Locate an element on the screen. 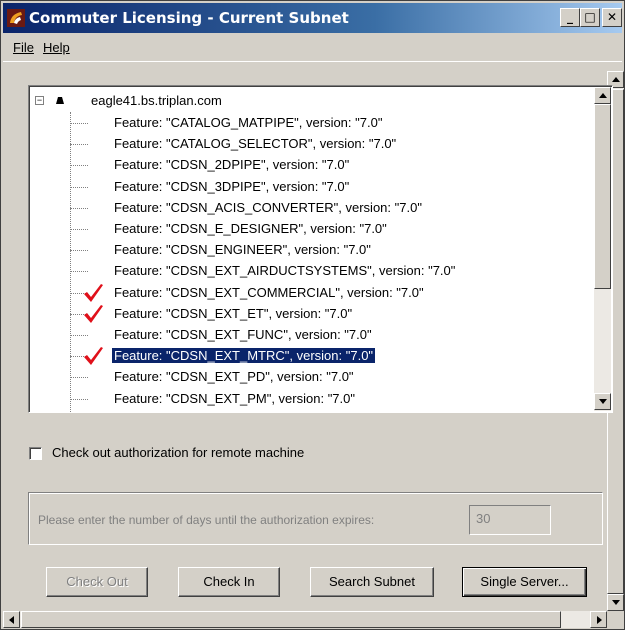 The height and width of the screenshot is (630, 625). search-subnet-button: Search Subnet is located at coordinates (372, 582).